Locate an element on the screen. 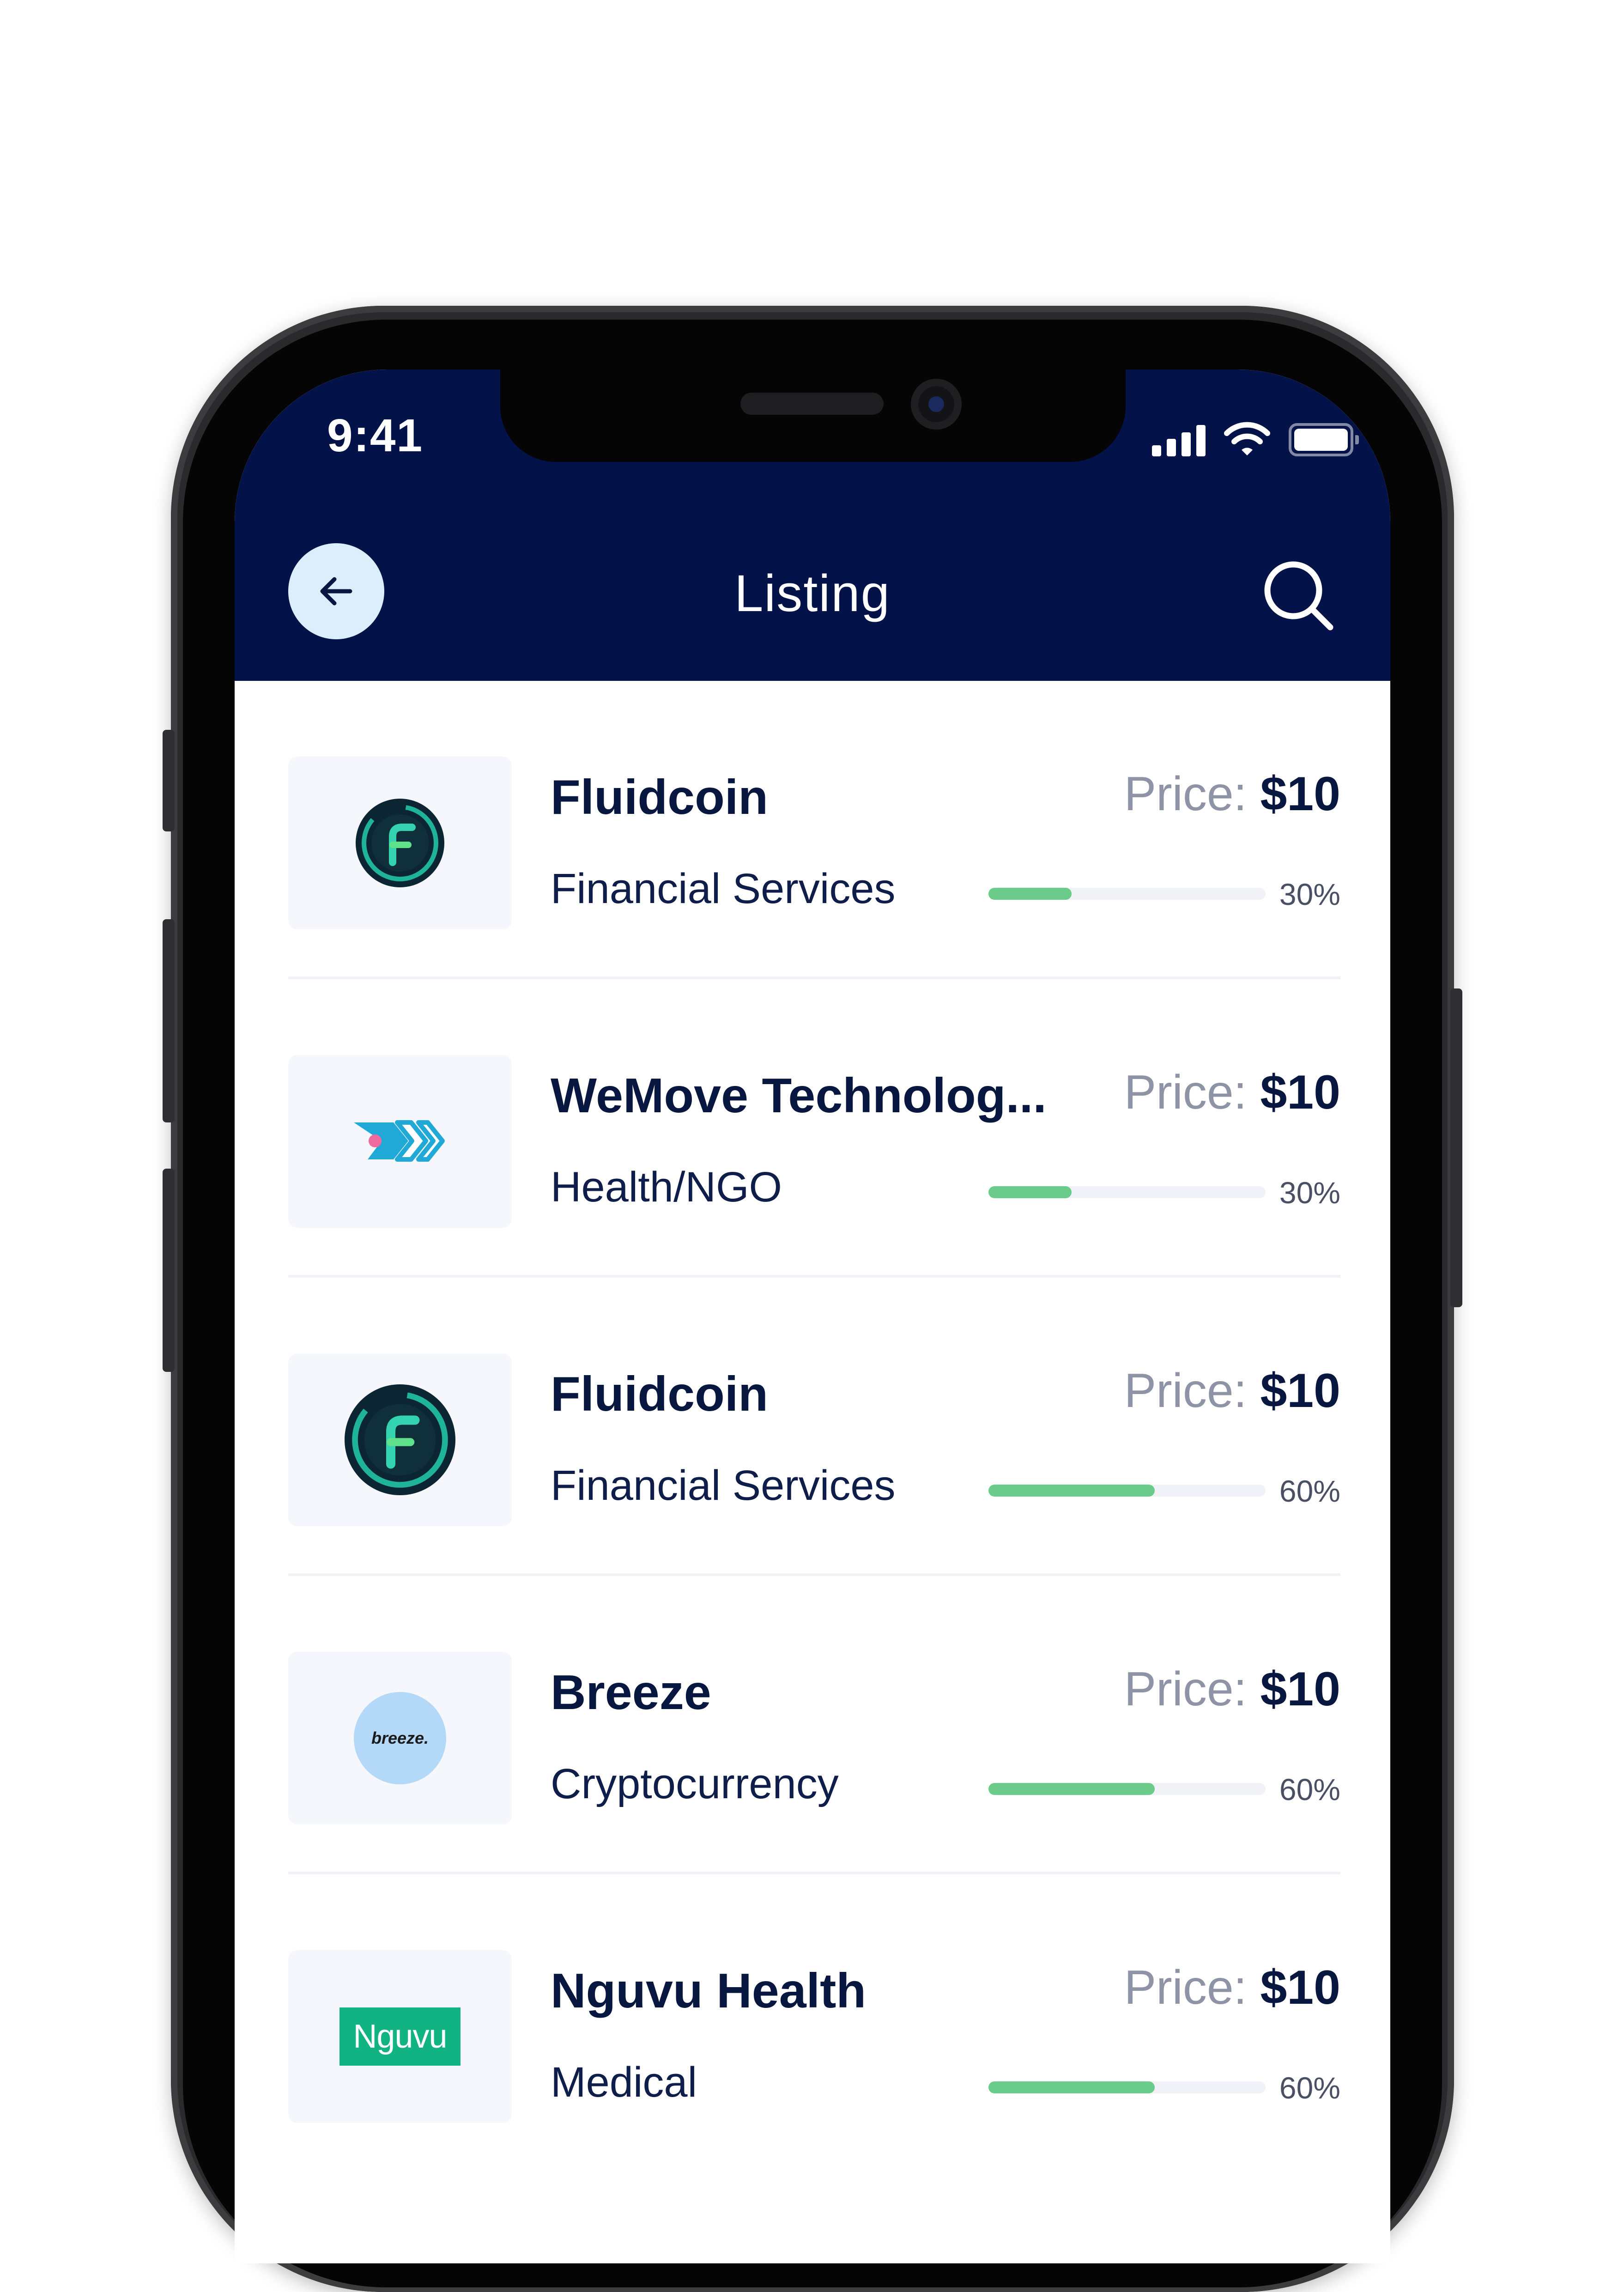 The height and width of the screenshot is (2292, 1624). company-logo-box: Nguvu is located at coordinates (400, 2036).